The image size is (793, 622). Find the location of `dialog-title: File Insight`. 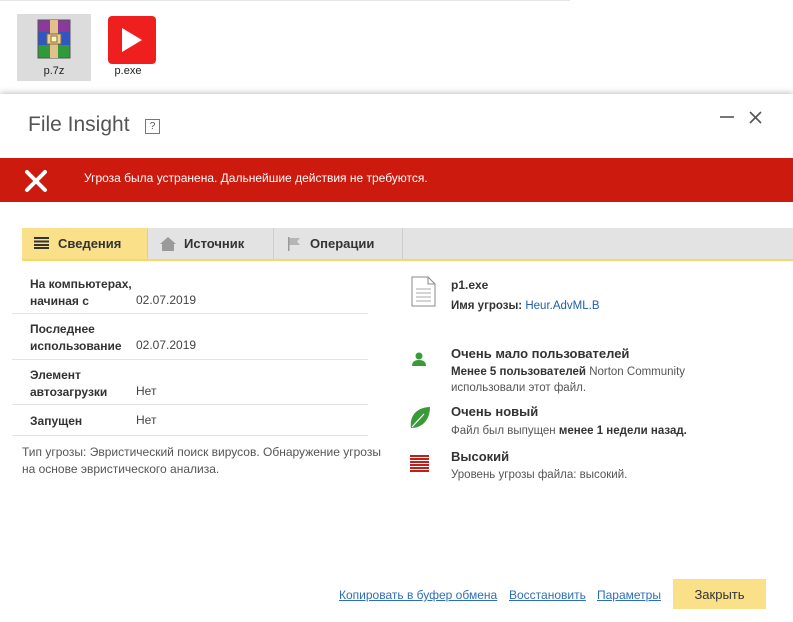

dialog-title: File Insight is located at coordinates (79, 124).